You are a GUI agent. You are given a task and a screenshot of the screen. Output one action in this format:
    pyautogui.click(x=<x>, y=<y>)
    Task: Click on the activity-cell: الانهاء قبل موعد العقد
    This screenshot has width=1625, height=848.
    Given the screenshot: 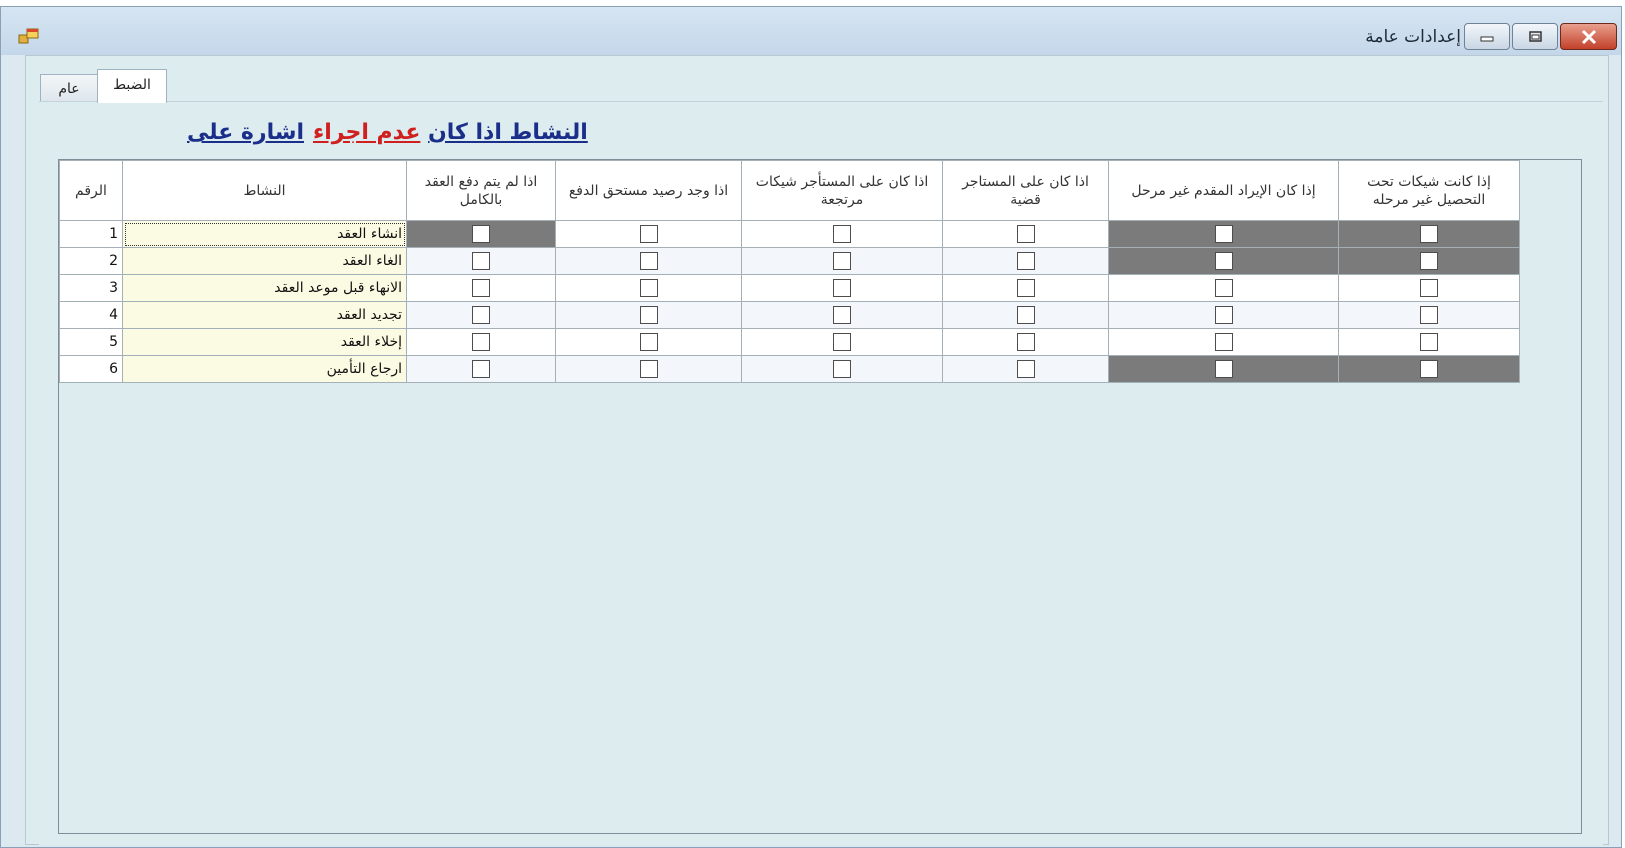 What is the action you would take?
    pyautogui.click(x=264, y=288)
    